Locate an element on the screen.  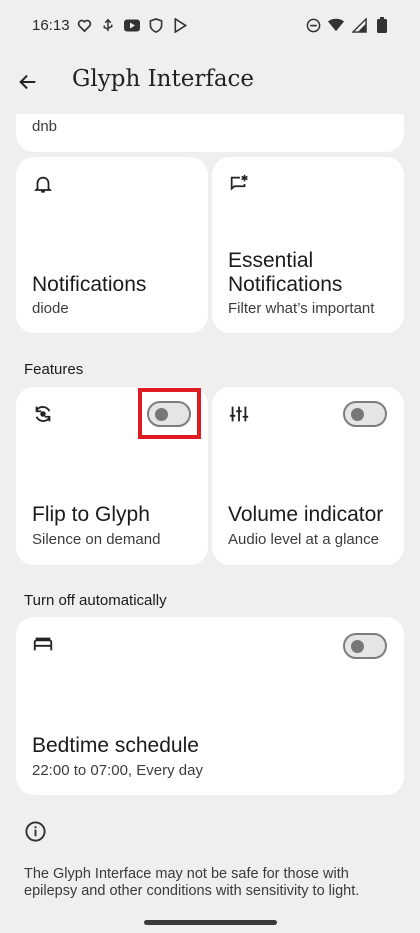
heart-chat-icon is located at coordinates (84, 25).